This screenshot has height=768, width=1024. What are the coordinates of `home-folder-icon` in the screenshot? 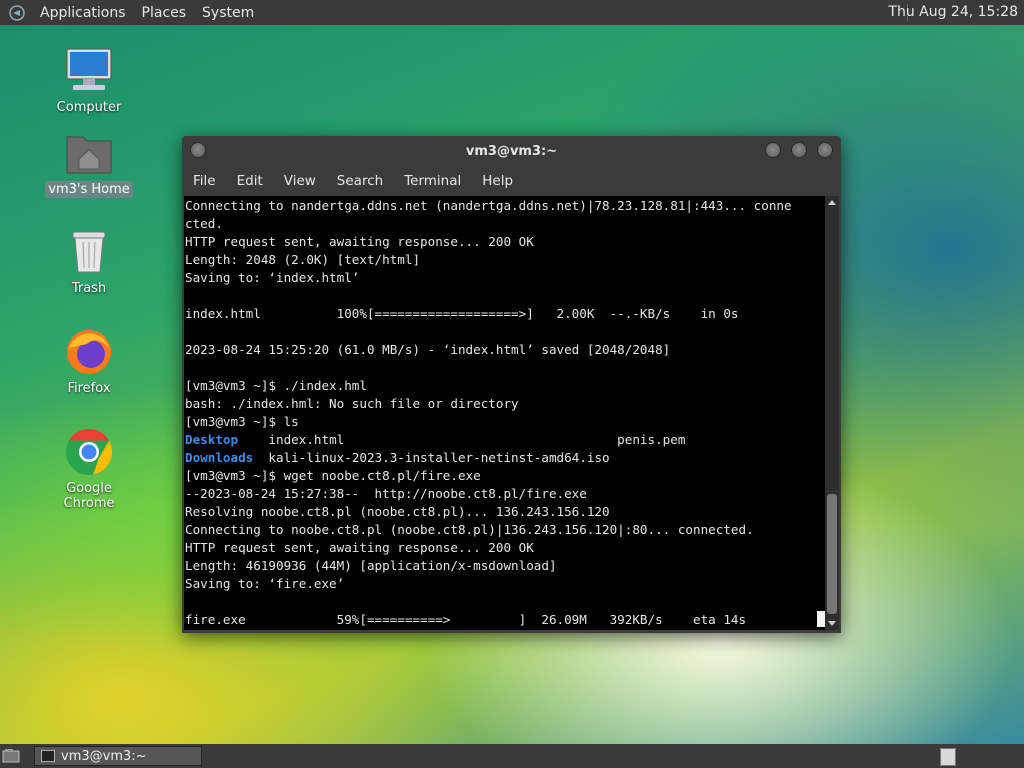 It's located at (89, 155).